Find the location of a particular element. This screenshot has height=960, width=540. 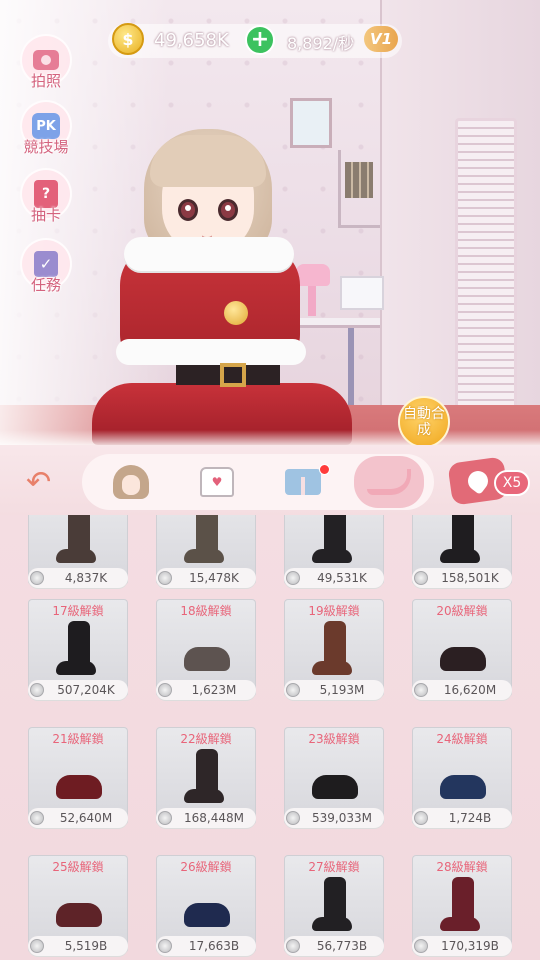

photo-label: 拍照 is located at coordinates (45, 81).